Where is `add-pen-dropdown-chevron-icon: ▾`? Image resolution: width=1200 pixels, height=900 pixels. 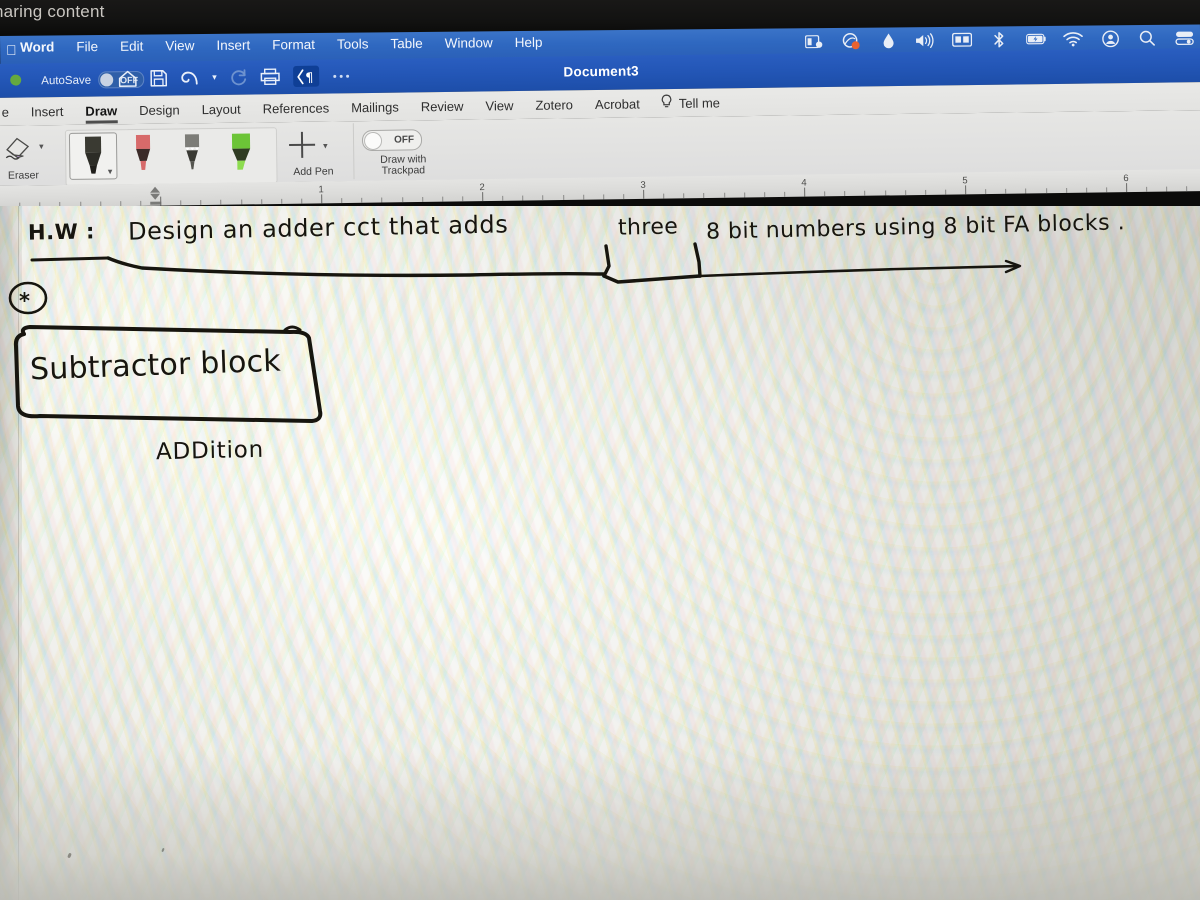 add-pen-dropdown-chevron-icon: ▾ is located at coordinates (325, 146).